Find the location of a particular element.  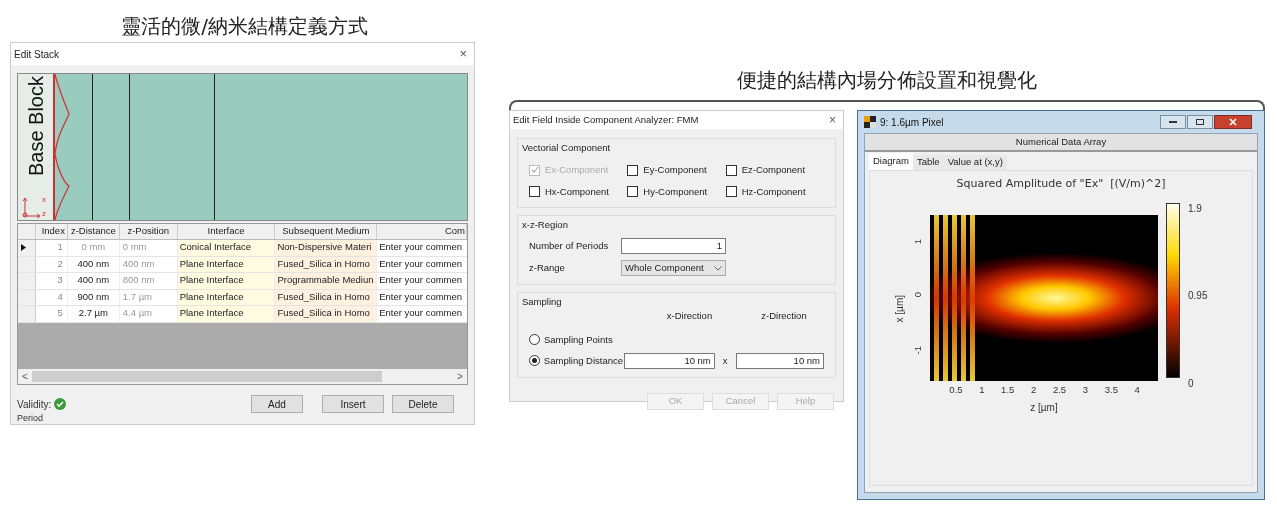

column-header: Subsequent Medium is located at coordinates (326, 231).